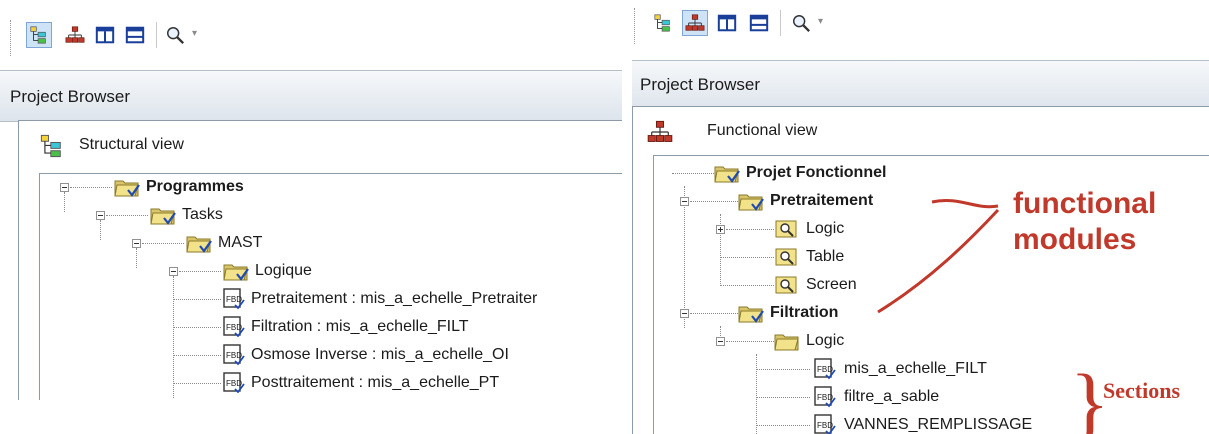 The height and width of the screenshot is (434, 1209). Describe the element at coordinates (1141, 390) in the screenshot. I see `sections-annotation: Sections` at that location.